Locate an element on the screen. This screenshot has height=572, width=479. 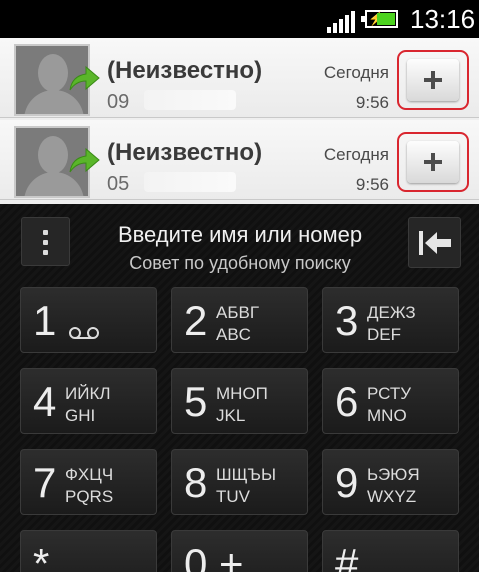
search-prompt: Введите имя или номер is located at coordinates (240, 235).